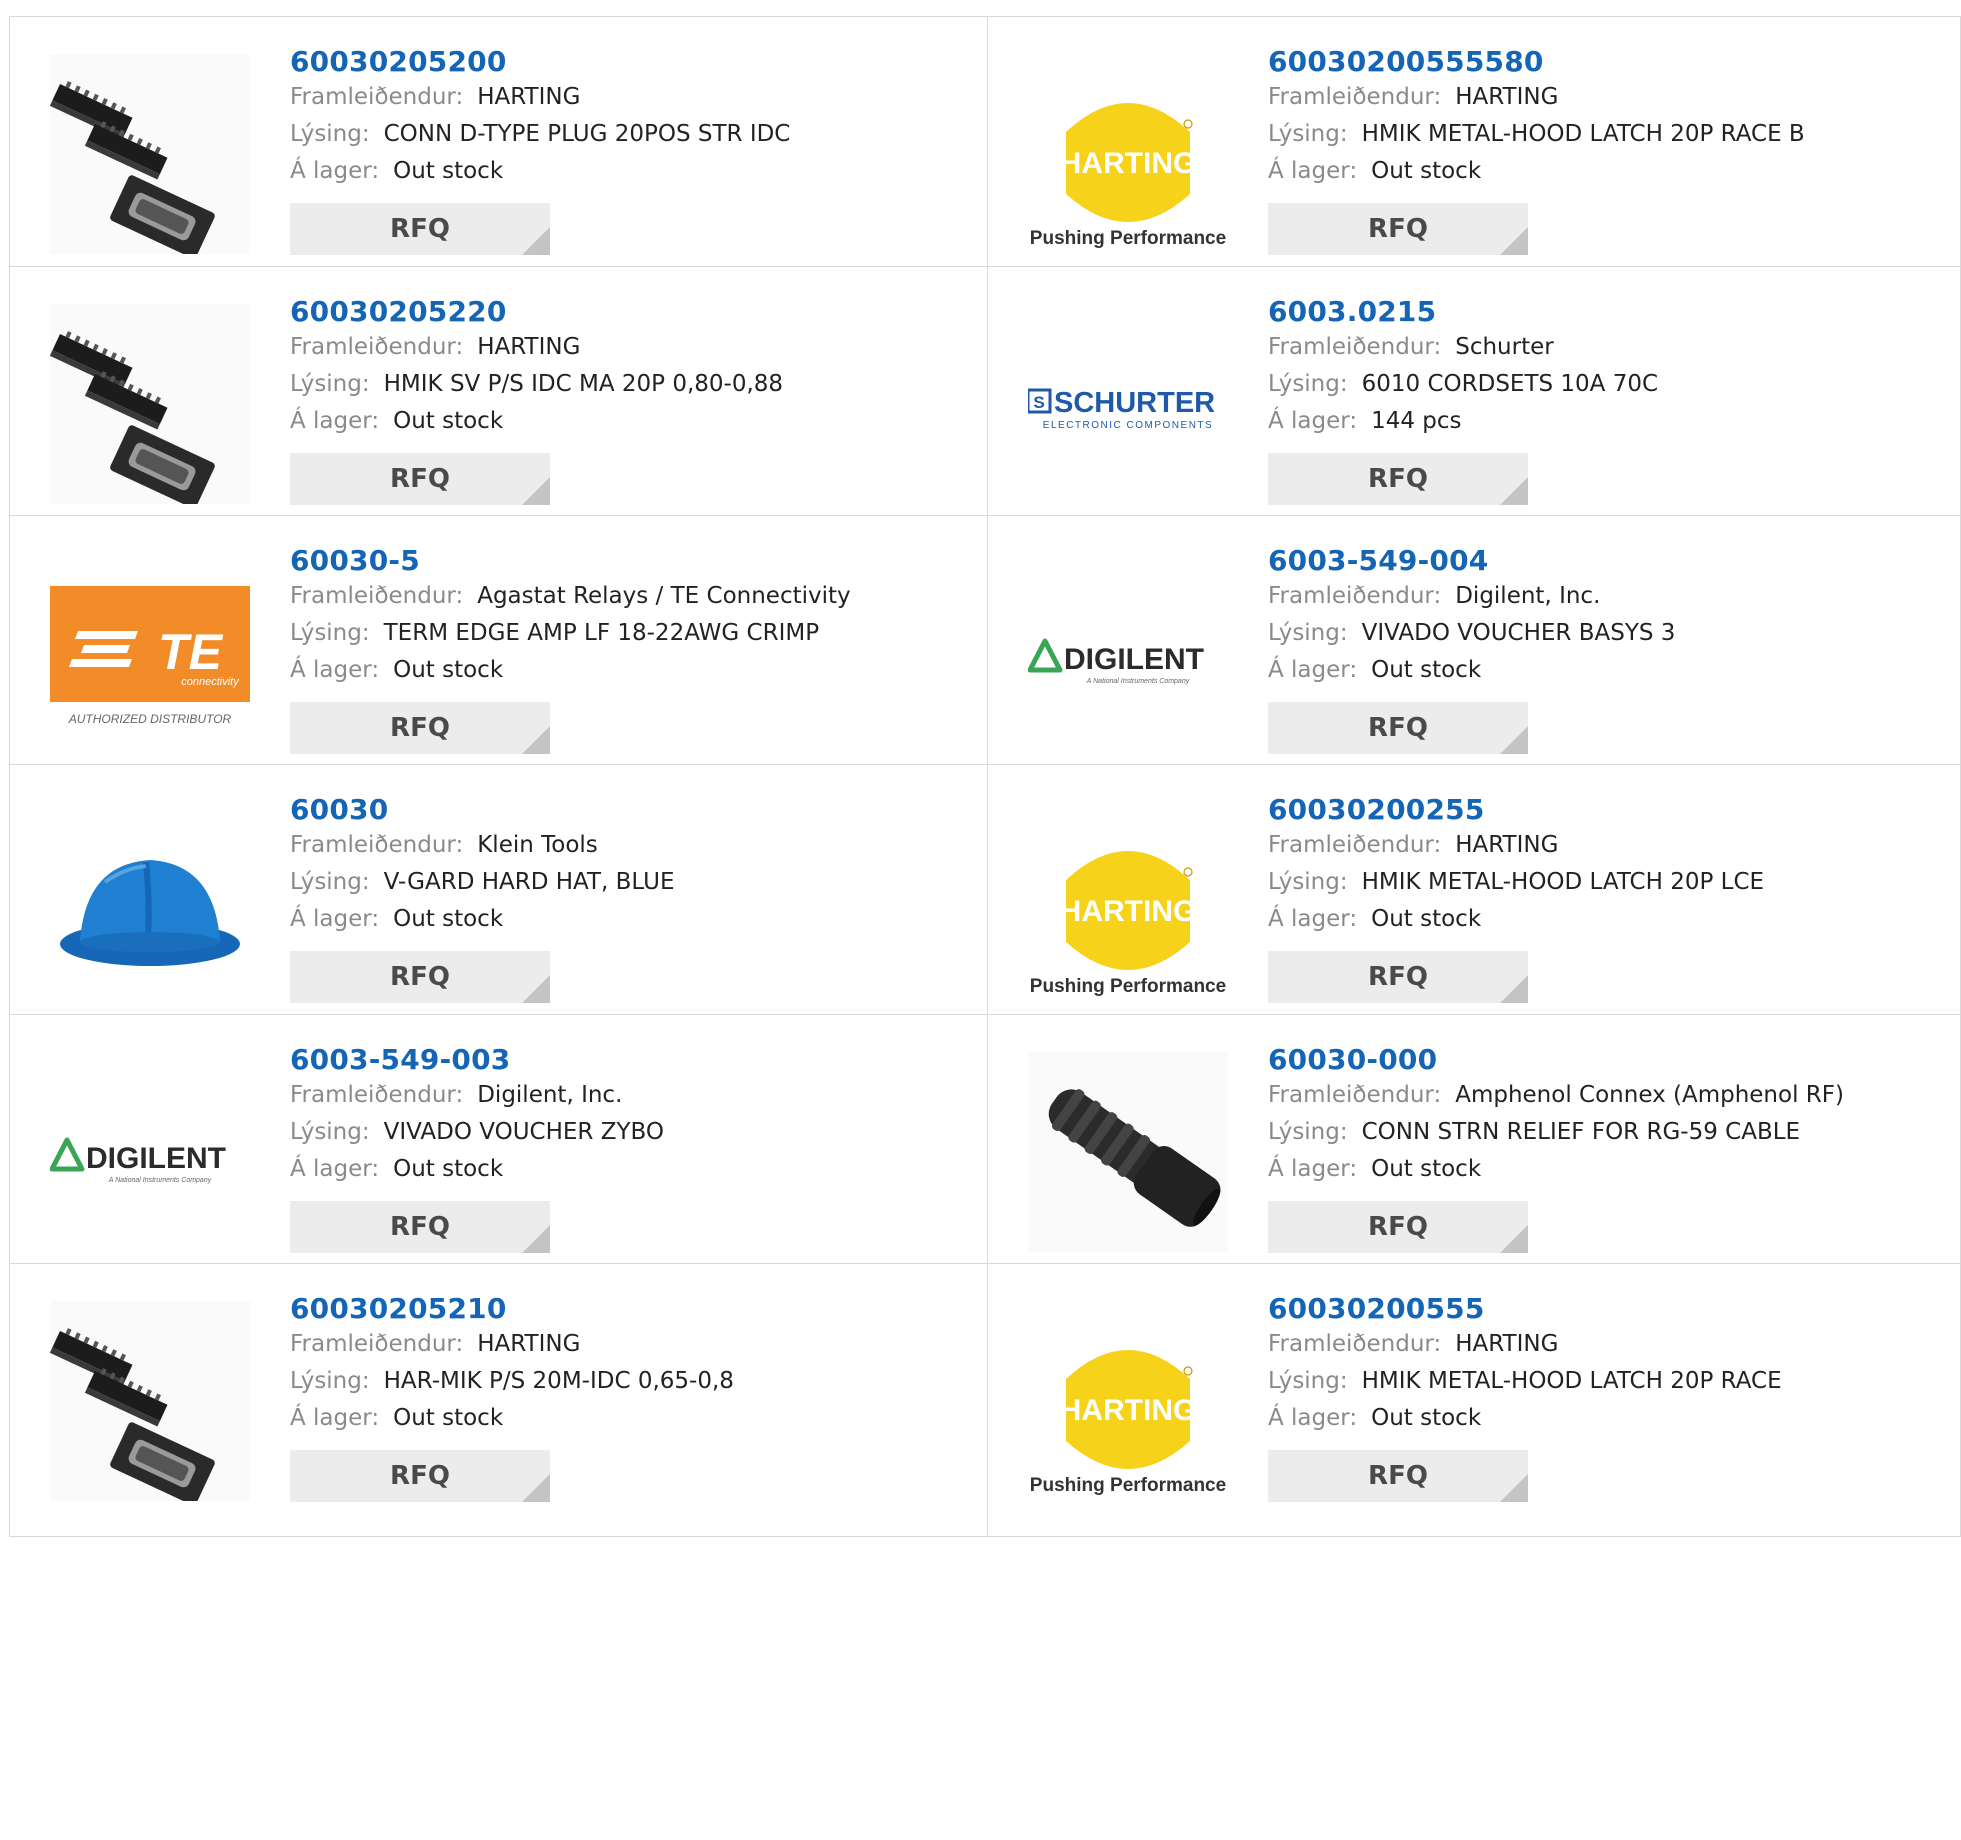  Describe the element at coordinates (1504, 347) in the screenshot. I see `manufacturer-value: Schurter` at that location.